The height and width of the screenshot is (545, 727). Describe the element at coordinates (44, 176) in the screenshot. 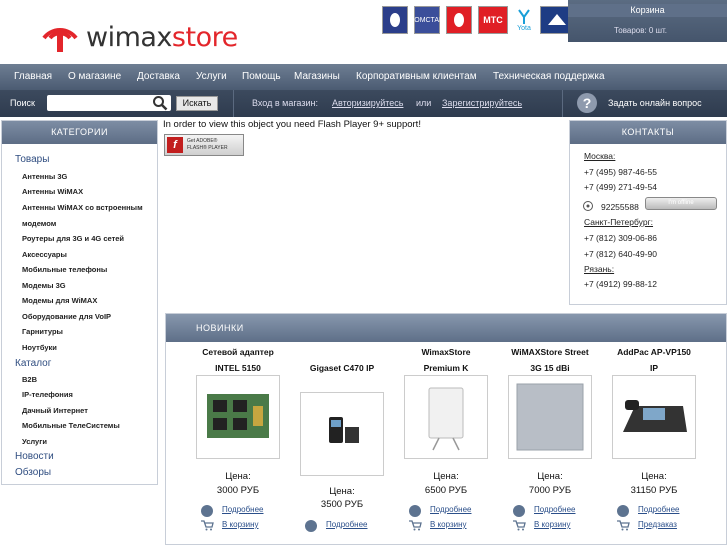

I see `category-item: Антенны 3G` at that location.